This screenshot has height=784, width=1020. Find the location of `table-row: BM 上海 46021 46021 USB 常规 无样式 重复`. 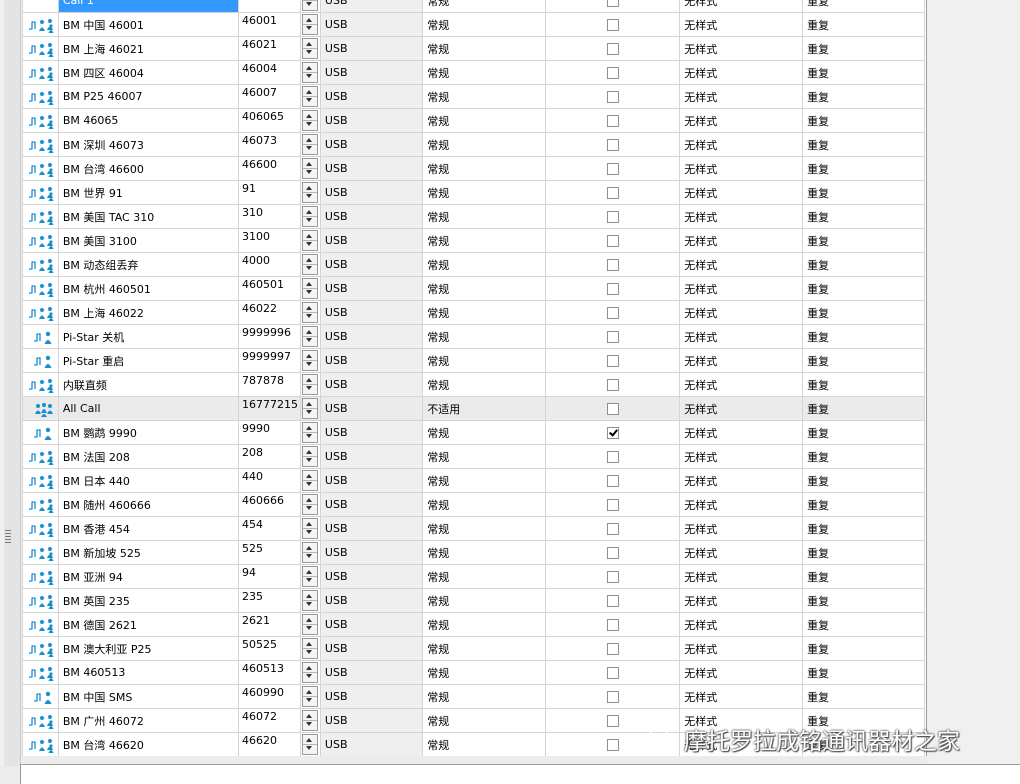

table-row: BM 上海 46021 46021 USB 常规 无样式 重复 is located at coordinates (473, 48).